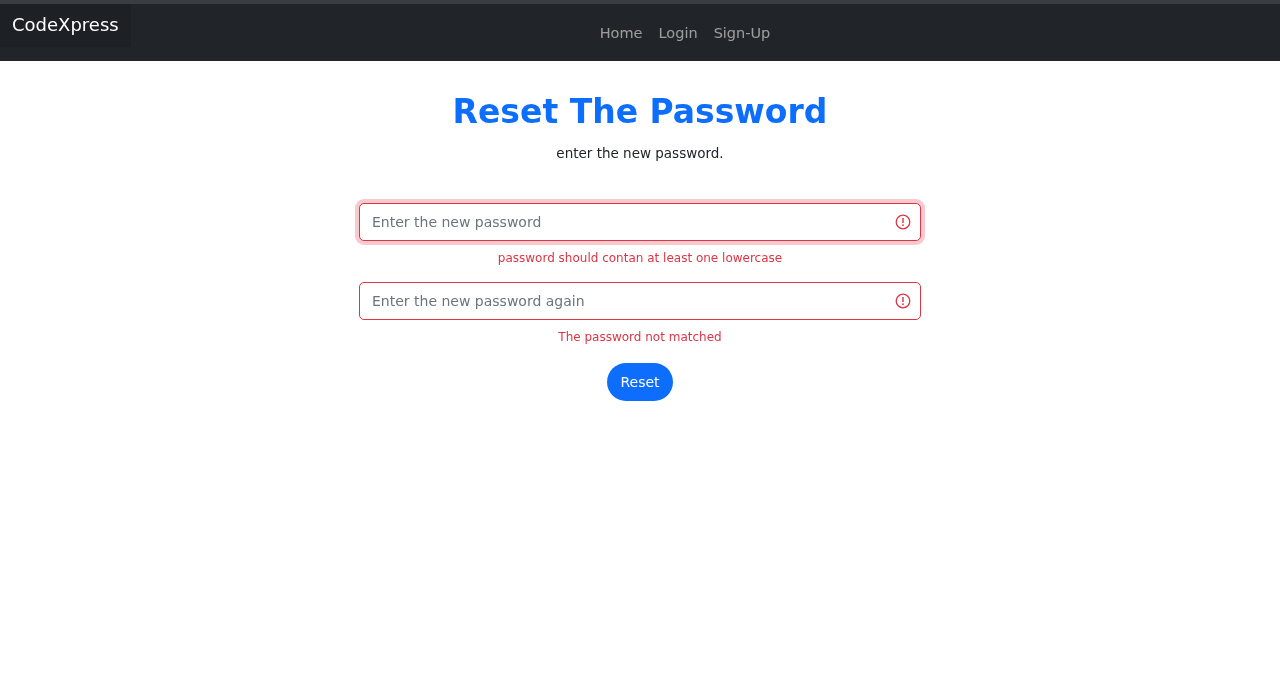 This screenshot has height=700, width=1280. Describe the element at coordinates (640, 258) in the screenshot. I see `error-message: password should contan at least one lowercase` at that location.